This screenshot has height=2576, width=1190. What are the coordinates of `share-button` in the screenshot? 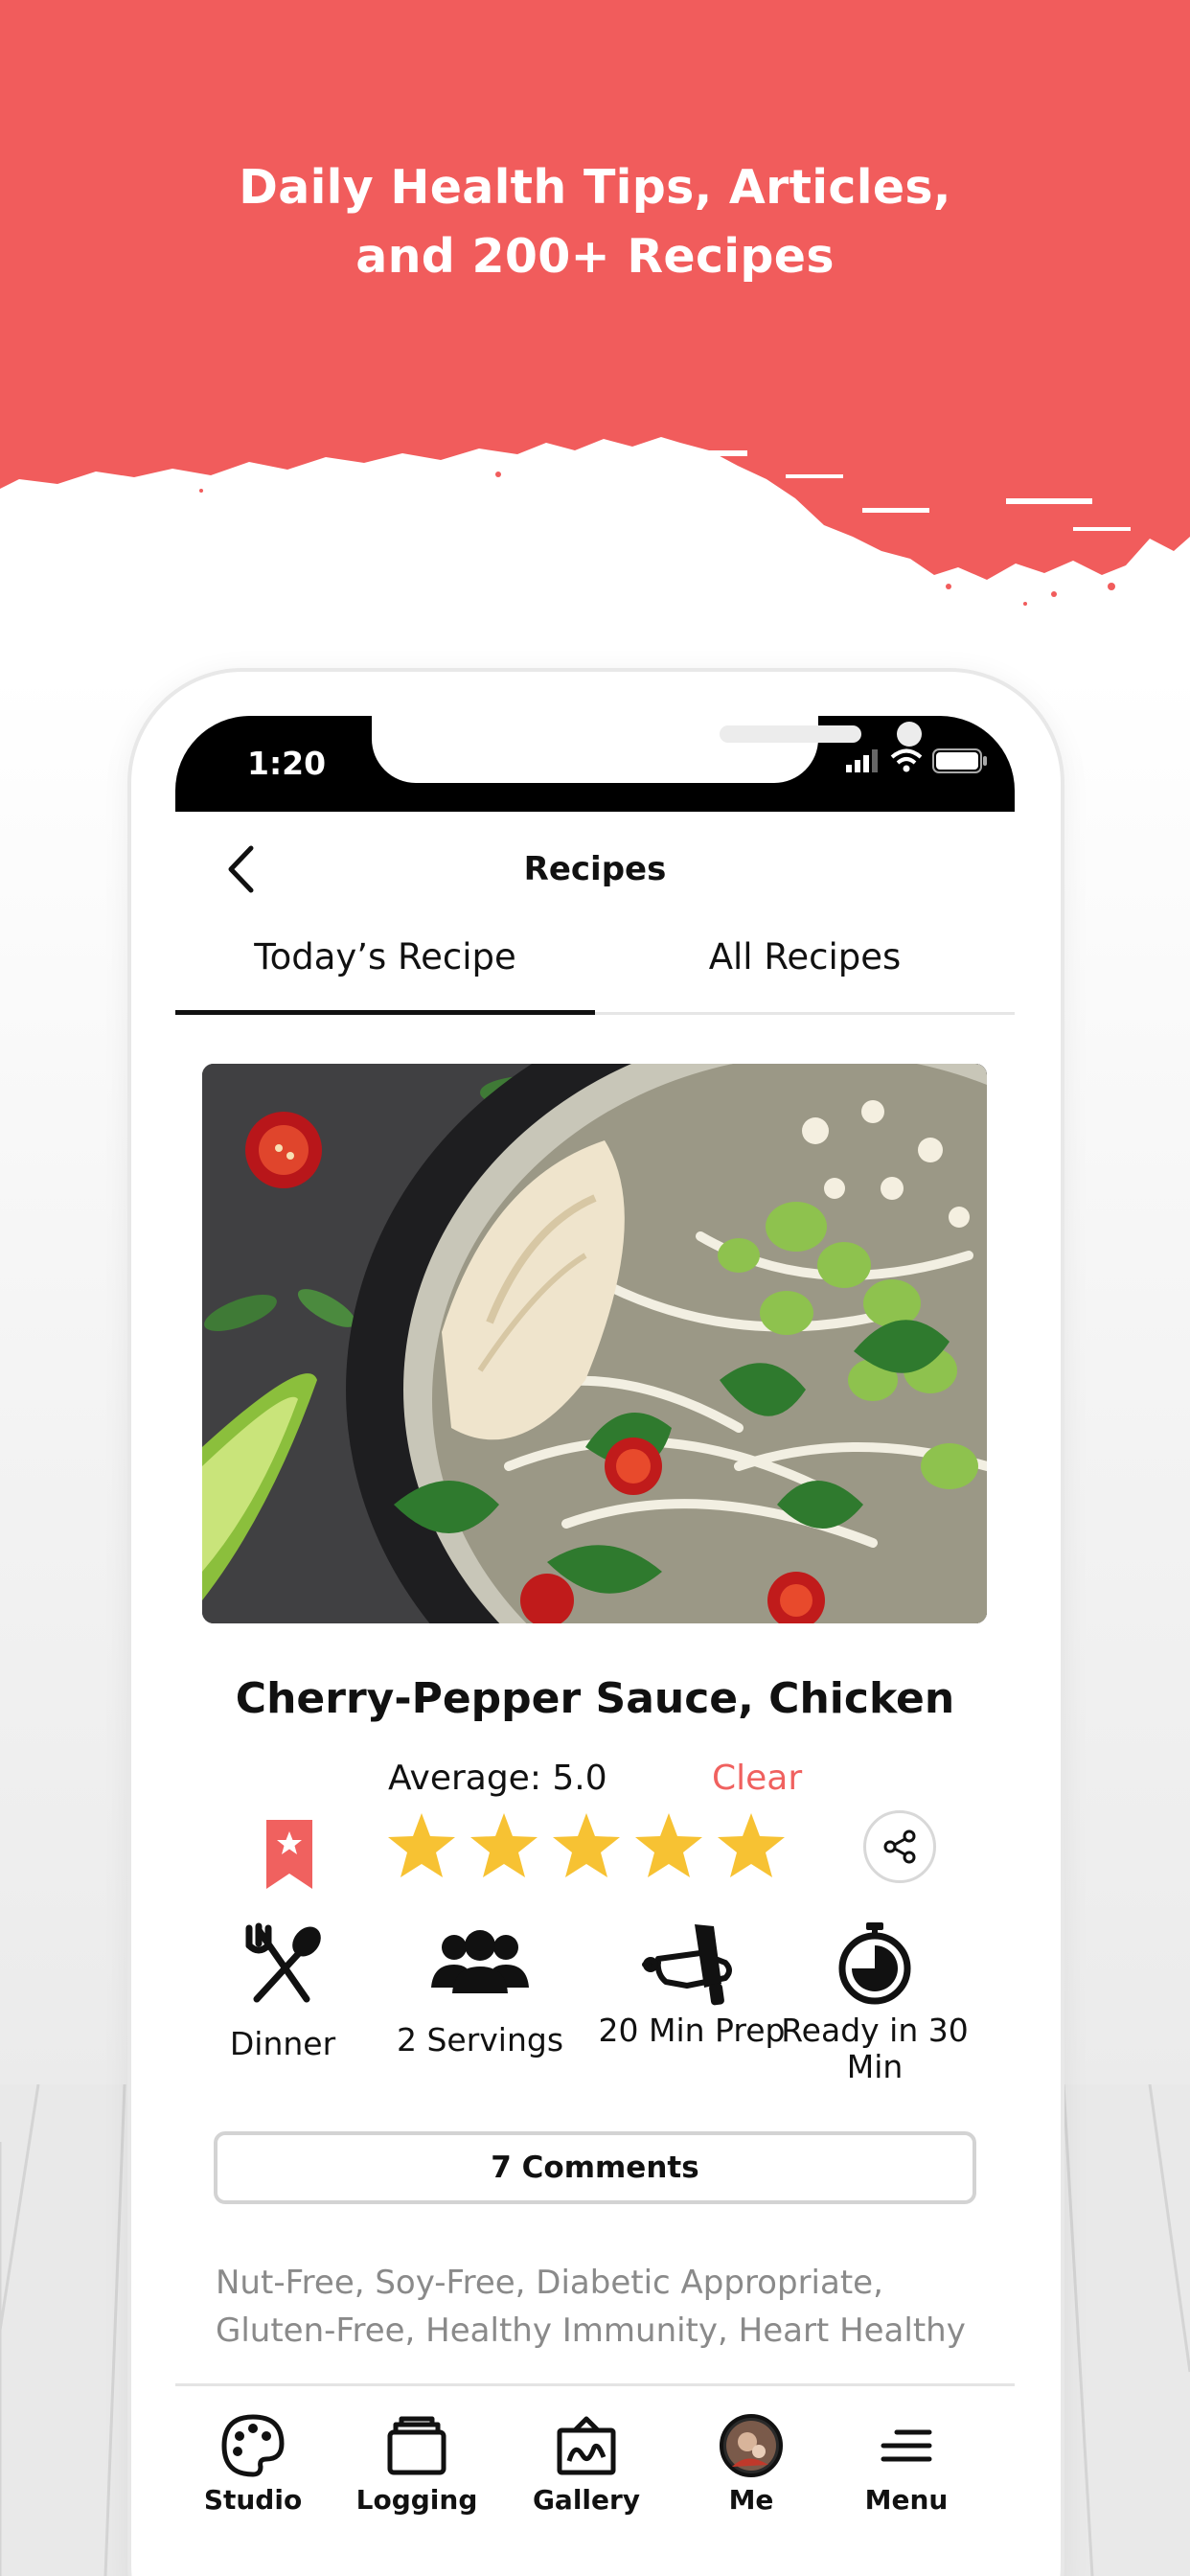 It's located at (900, 1846).